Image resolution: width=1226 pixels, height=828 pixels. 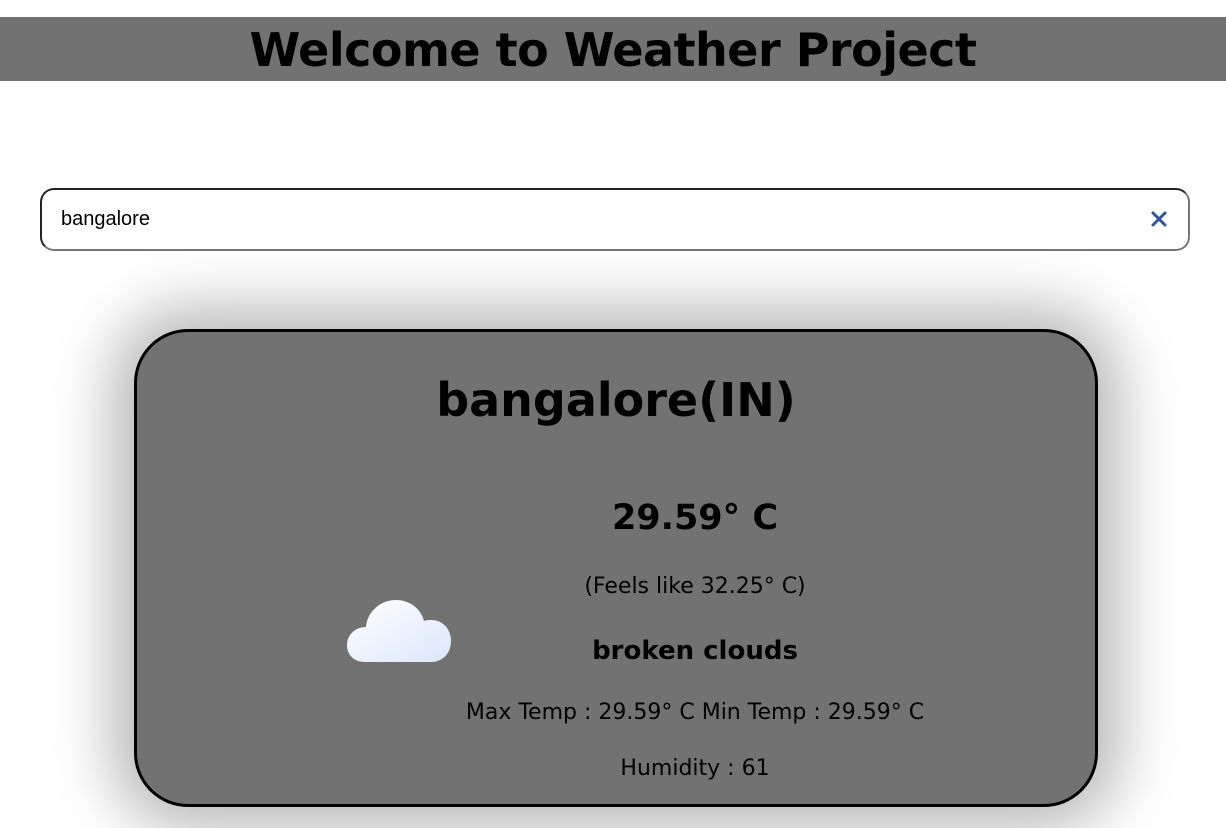 What do you see at coordinates (695, 712) in the screenshot?
I see `min-max-temperature: Max Temp : 29.59° C Min Temp : 29.59° C` at bounding box center [695, 712].